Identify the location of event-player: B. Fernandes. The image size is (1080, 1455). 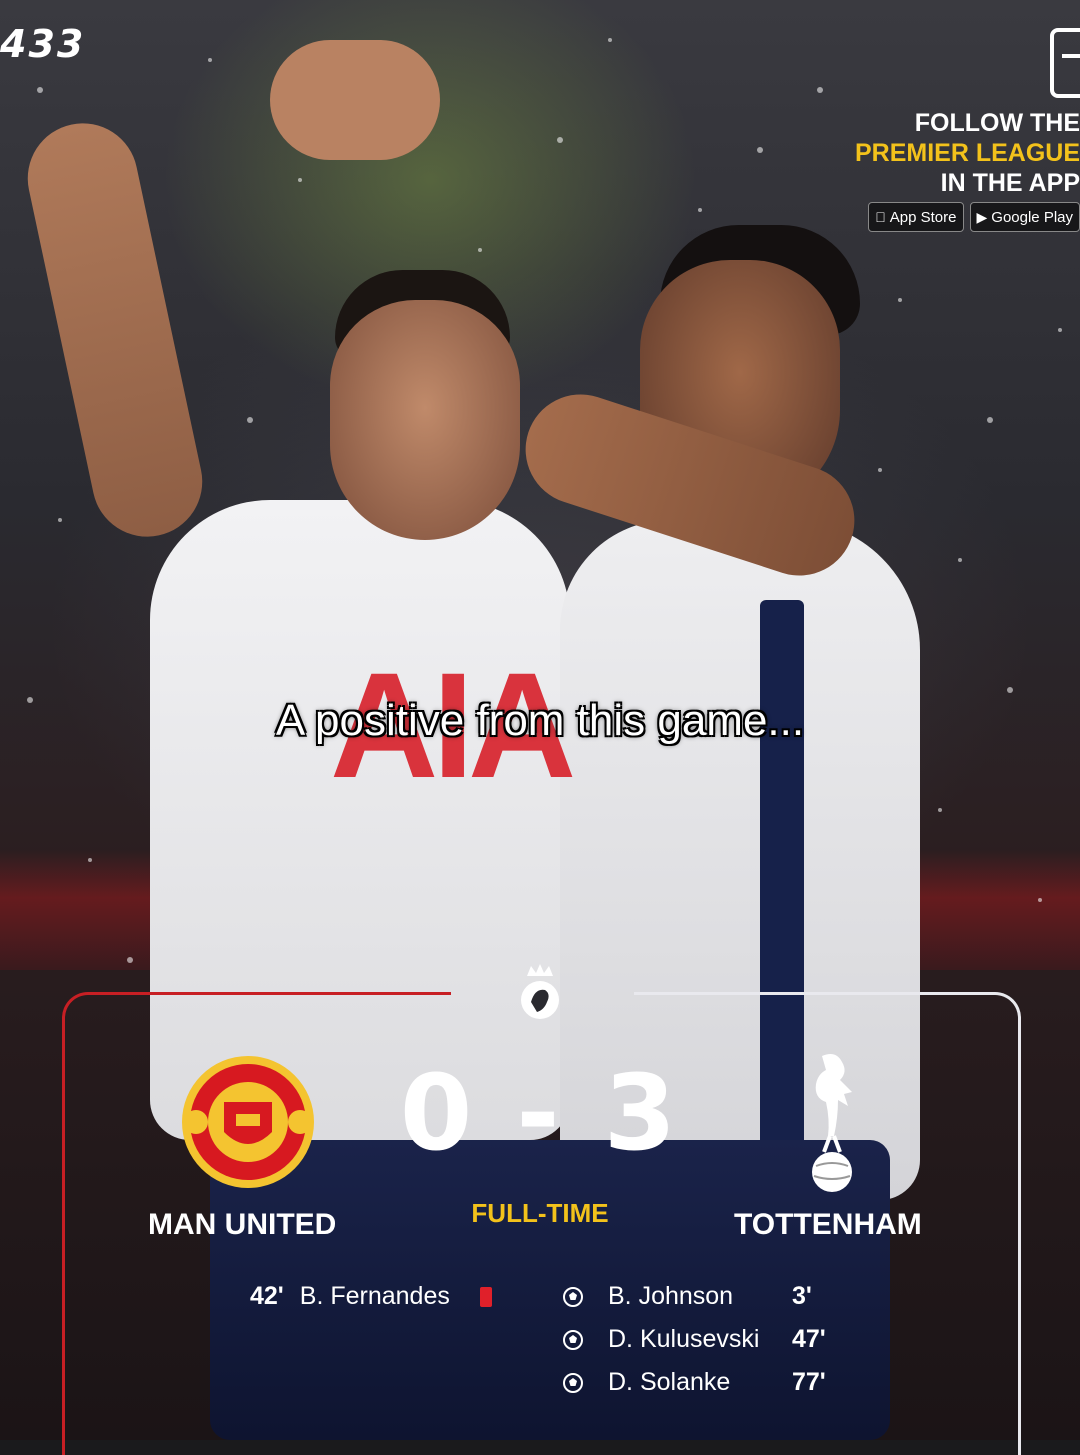
(375, 1296).